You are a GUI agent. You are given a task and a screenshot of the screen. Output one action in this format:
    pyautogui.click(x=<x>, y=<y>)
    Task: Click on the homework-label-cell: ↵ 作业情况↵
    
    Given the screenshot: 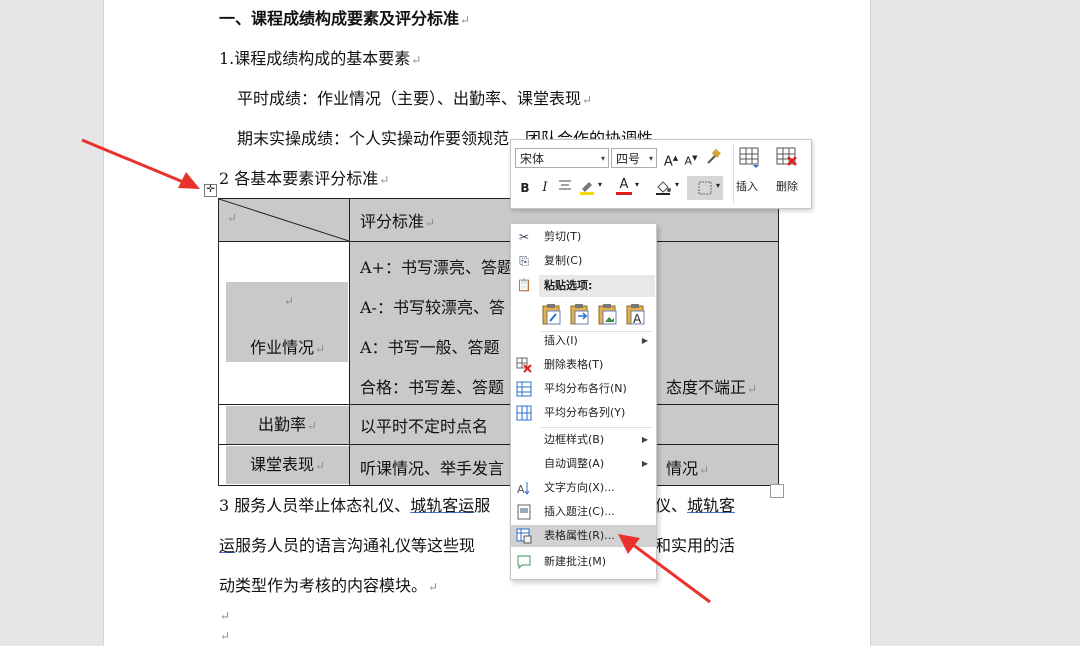 What is the action you would take?
    pyautogui.click(x=284, y=323)
    